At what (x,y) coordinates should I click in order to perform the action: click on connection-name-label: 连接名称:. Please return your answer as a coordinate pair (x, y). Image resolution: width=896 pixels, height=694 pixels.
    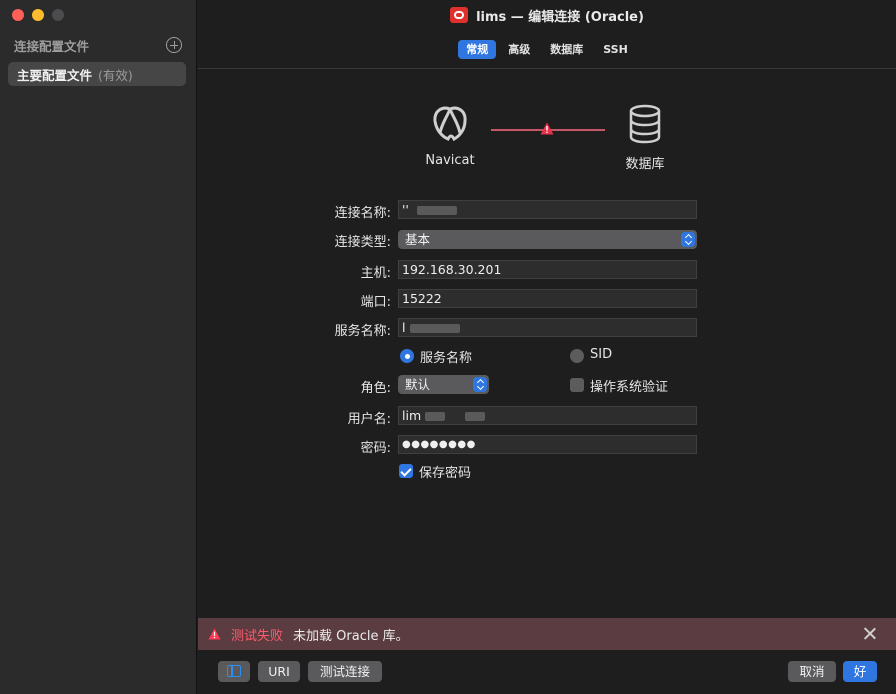
    Looking at the image, I should click on (362, 213).